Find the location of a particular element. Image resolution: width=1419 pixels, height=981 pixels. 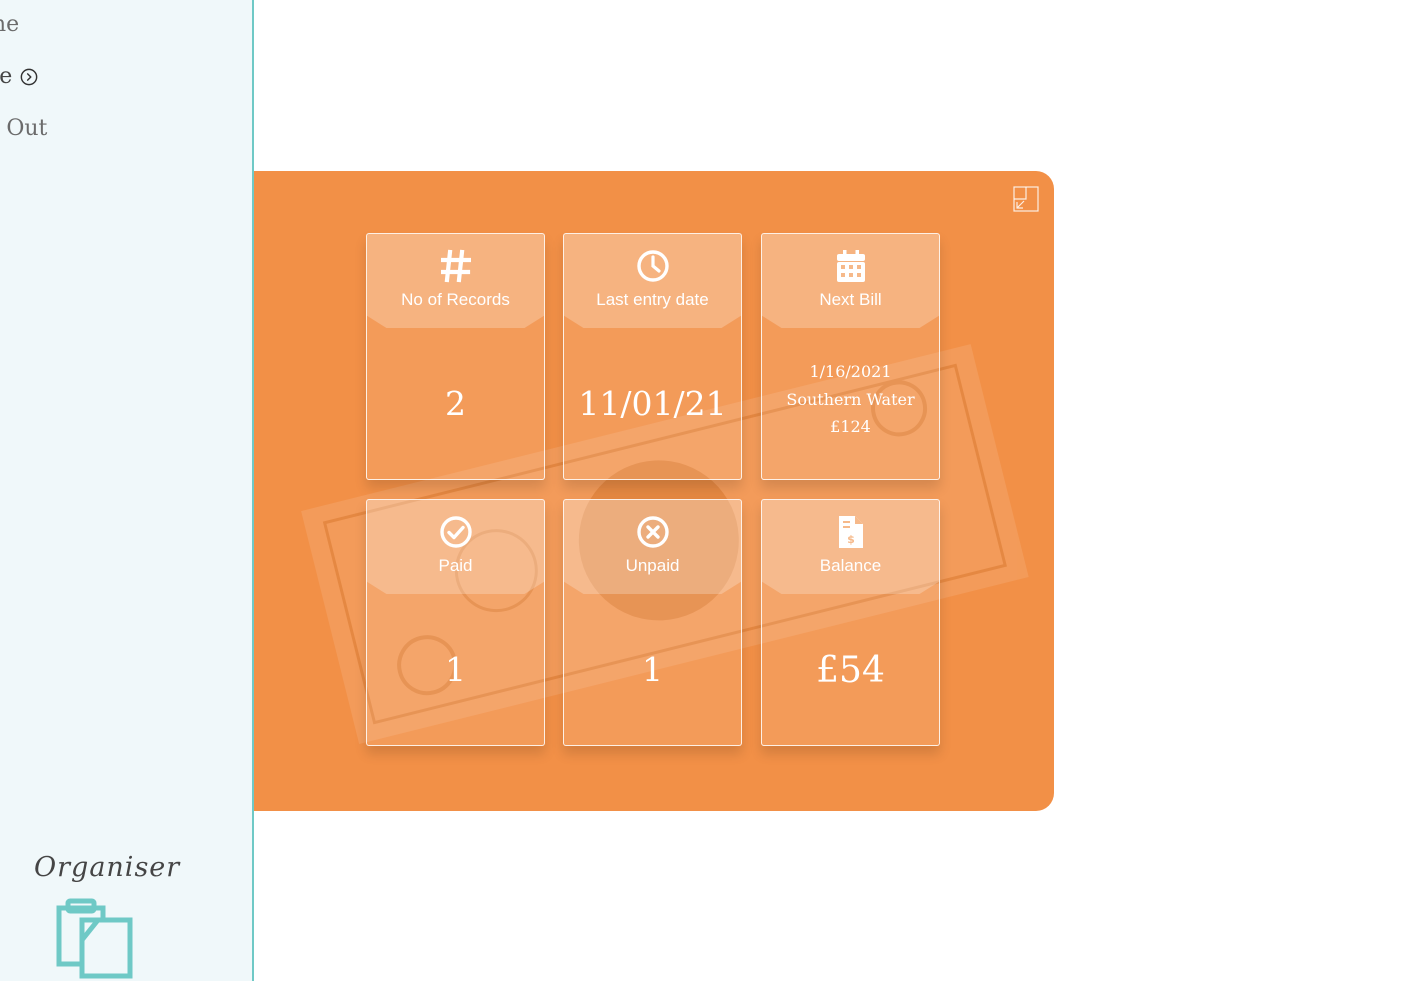

clipboard-logo-icon is located at coordinates (94, 938).